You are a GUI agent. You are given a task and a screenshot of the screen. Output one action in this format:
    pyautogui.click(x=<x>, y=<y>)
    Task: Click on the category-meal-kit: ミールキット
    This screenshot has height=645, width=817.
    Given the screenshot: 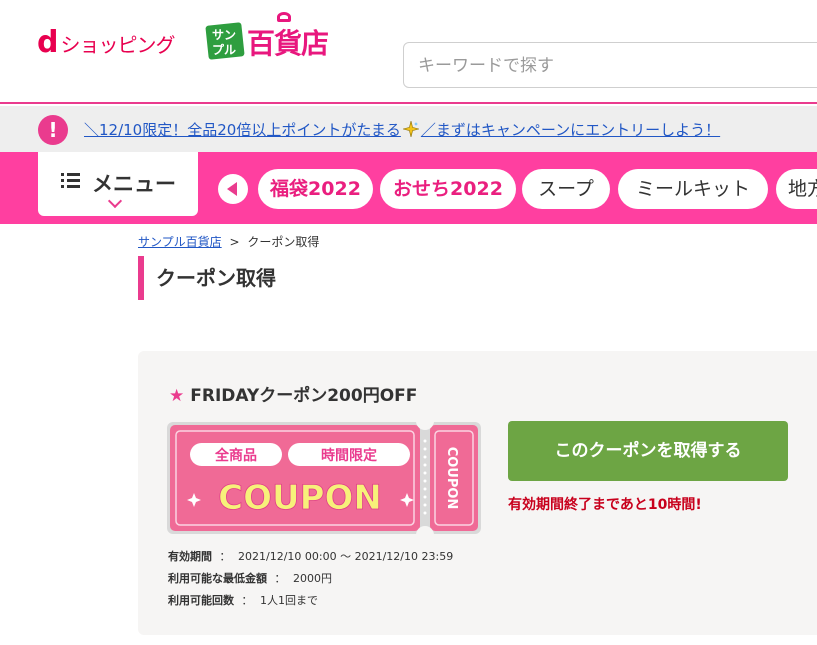 What is the action you would take?
    pyautogui.click(x=693, y=189)
    